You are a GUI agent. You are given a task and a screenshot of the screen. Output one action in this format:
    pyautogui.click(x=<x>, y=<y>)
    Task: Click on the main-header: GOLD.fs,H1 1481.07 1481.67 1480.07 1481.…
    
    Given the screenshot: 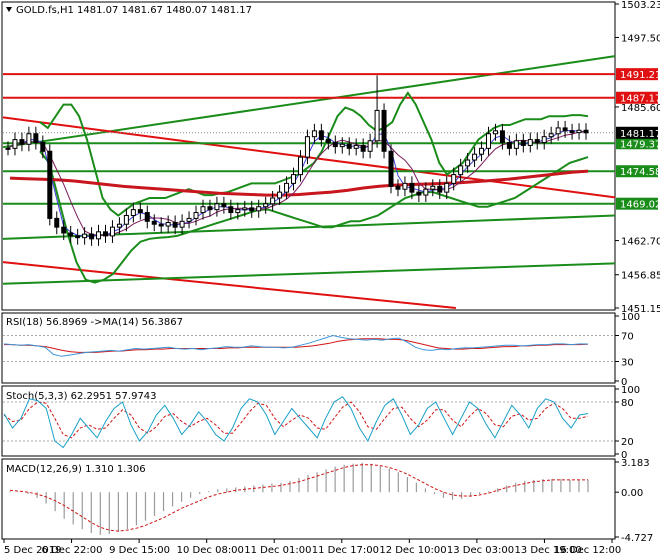 What is the action you would take?
    pyautogui.click(x=134, y=10)
    